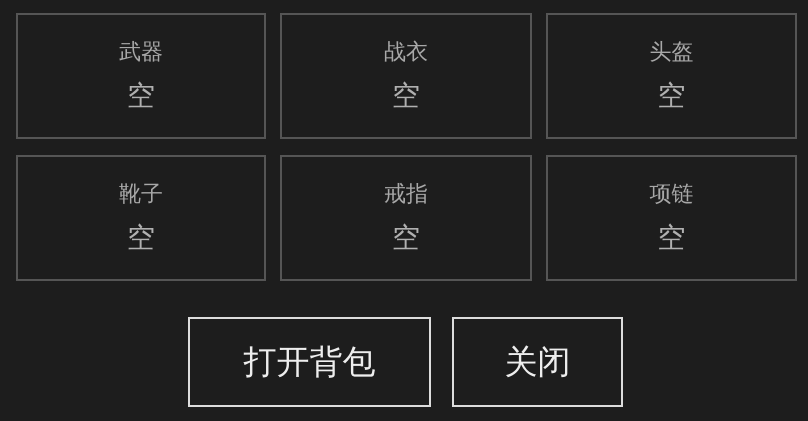  What do you see at coordinates (672, 195) in the screenshot?
I see `slot-label: 项链` at bounding box center [672, 195].